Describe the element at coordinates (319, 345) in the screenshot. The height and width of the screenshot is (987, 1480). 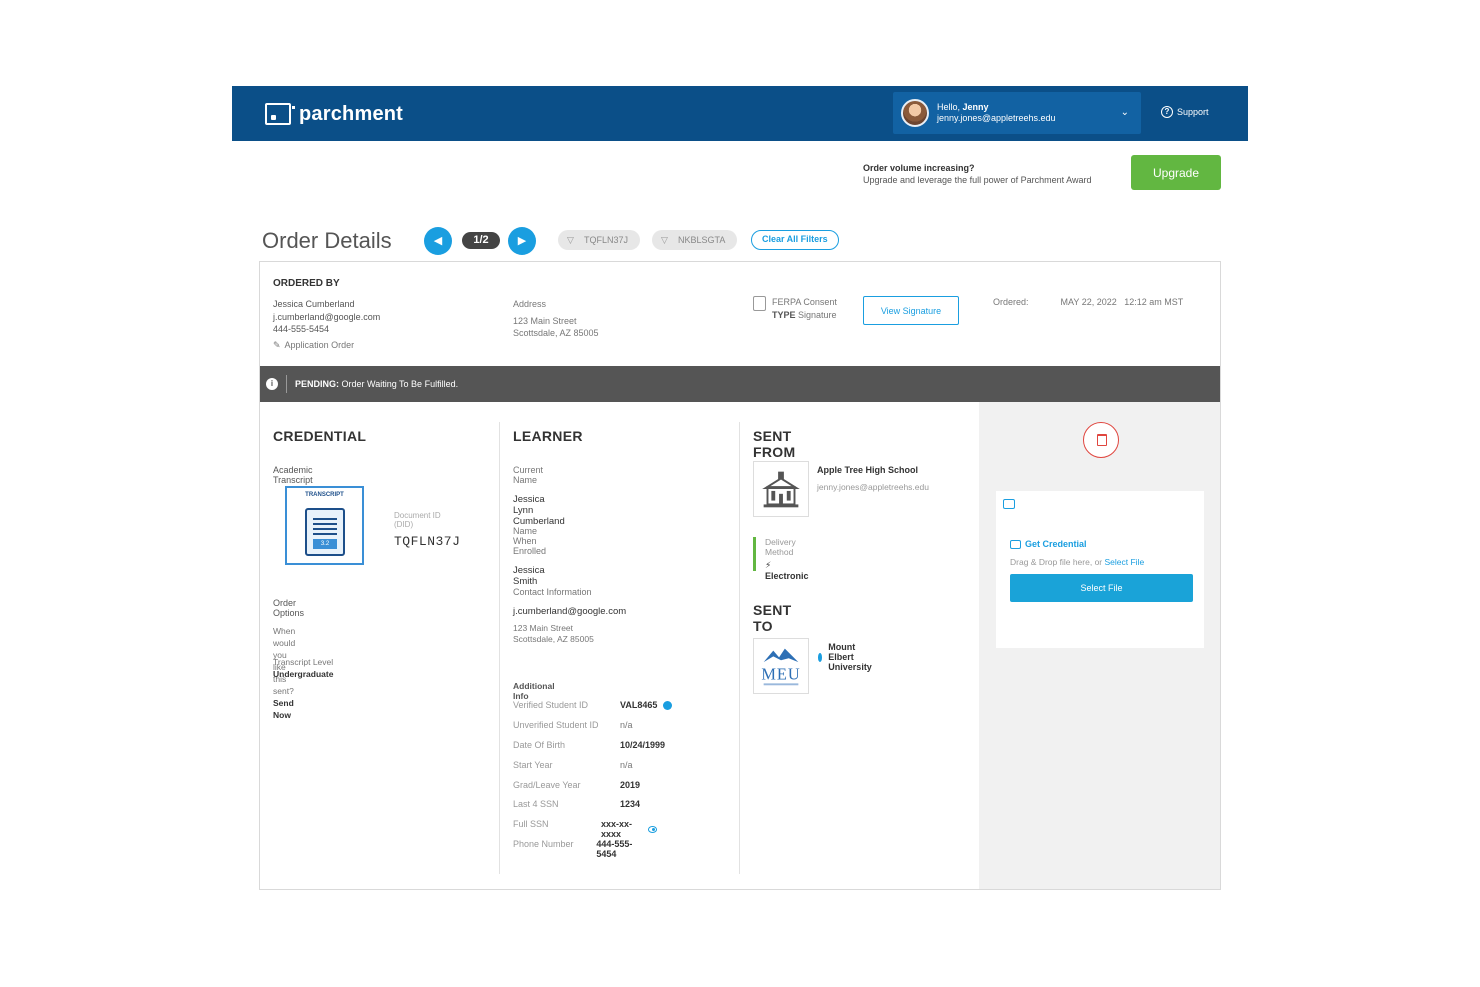
I see `order-type-label: Application Order` at that location.